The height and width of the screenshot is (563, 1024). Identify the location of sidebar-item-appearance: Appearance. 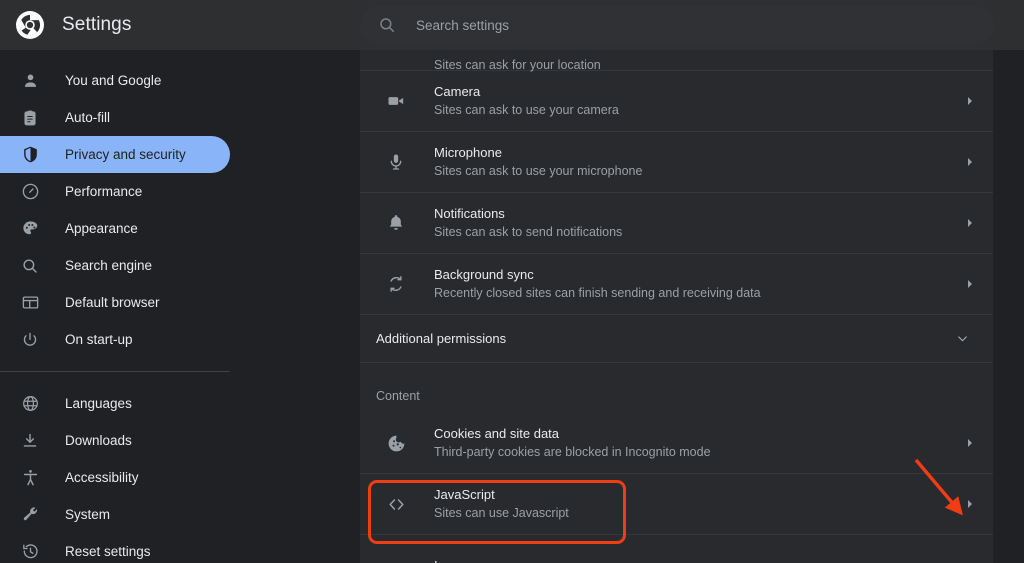
(115, 228).